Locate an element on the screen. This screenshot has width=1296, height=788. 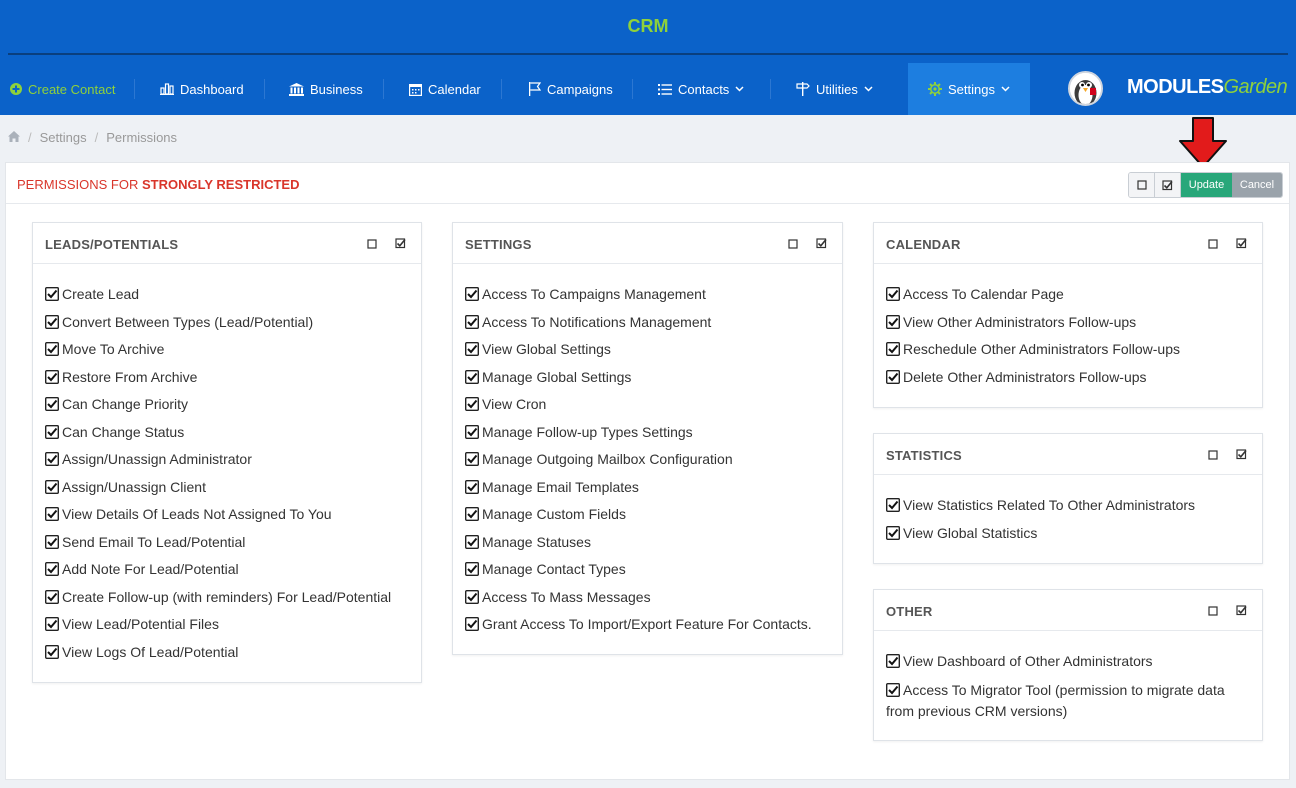
card-header: LEADS/POTENTIALS is located at coordinates (227, 243).